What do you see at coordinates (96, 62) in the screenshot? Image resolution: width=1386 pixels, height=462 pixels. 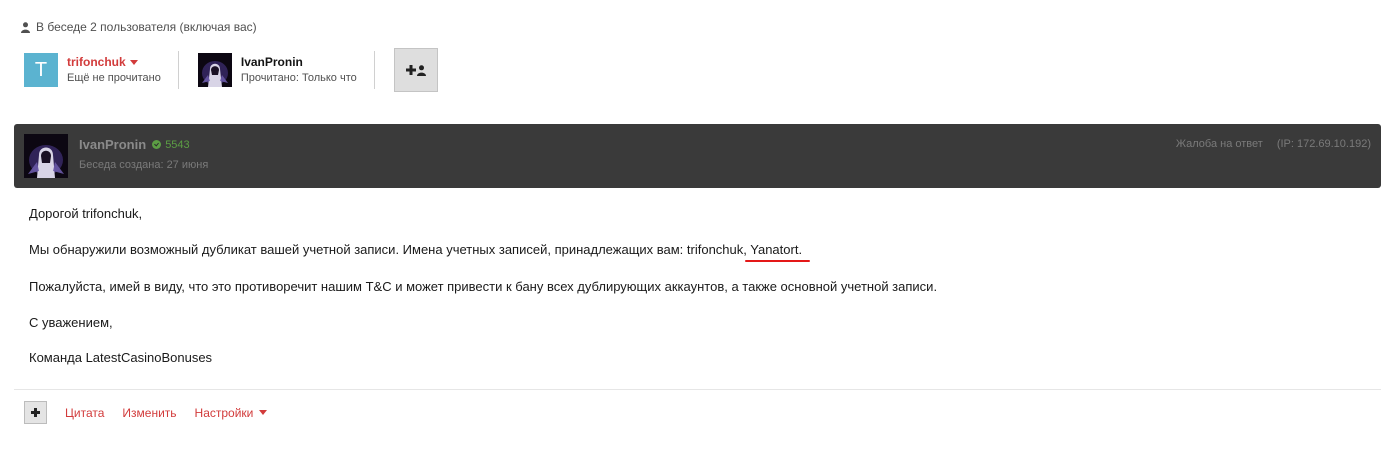 I see `participant-name: trifonchuk` at bounding box center [96, 62].